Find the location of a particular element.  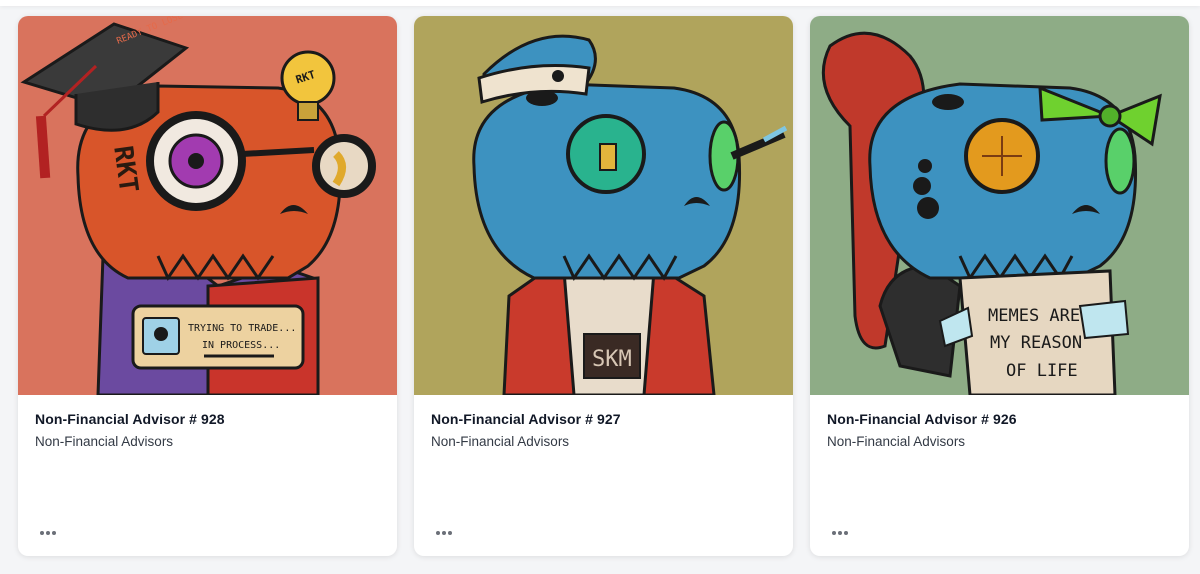

nft-title: Non-Financial Advisor # 927 is located at coordinates (603, 419).